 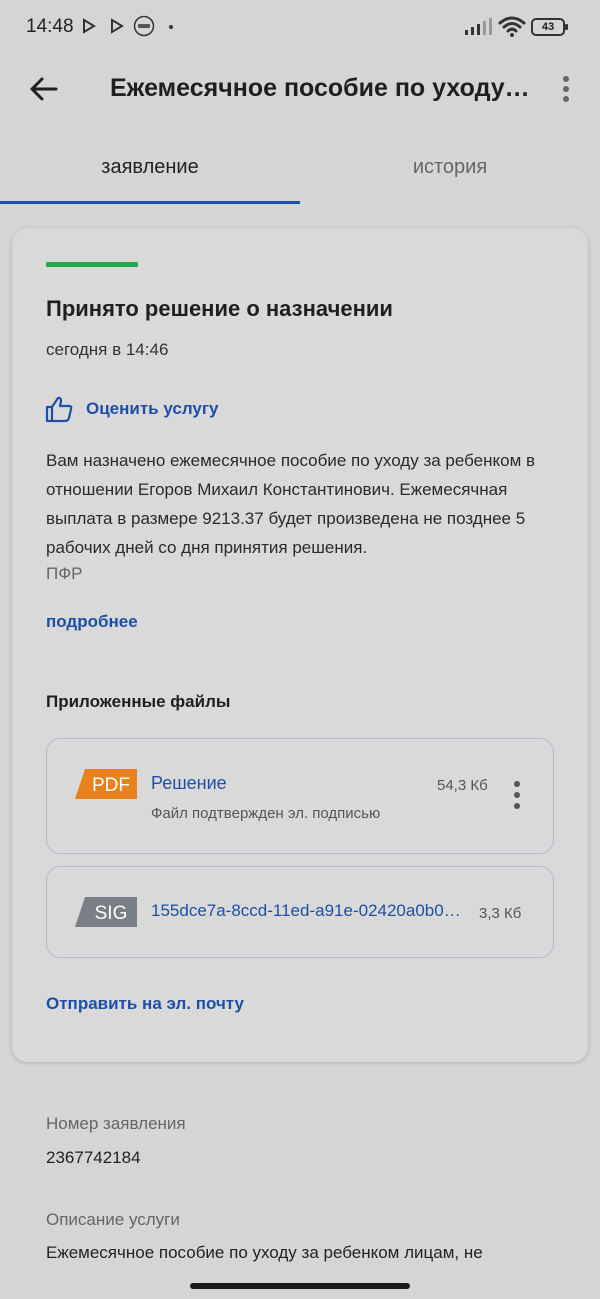 I want to click on page-title: Ежемесячное пособие по уходу за ребенком, so click(x=320, y=88).